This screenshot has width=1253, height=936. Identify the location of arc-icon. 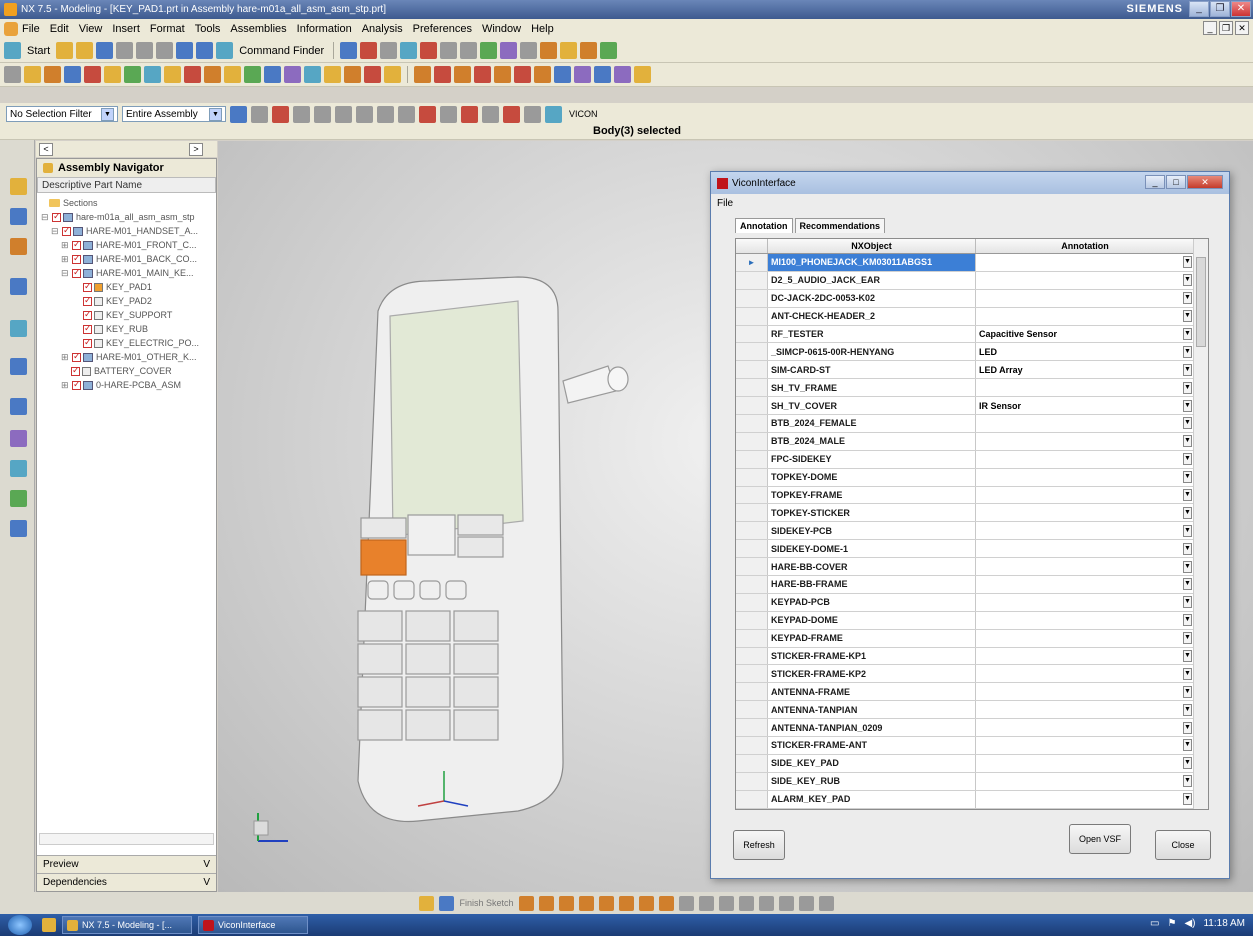
(566, 903).